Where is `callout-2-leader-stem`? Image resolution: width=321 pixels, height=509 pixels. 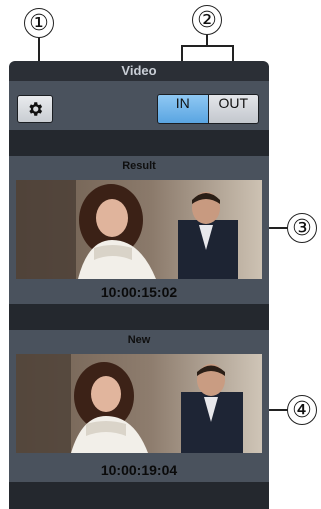
callout-2-leader-stem is located at coordinates (207, 40).